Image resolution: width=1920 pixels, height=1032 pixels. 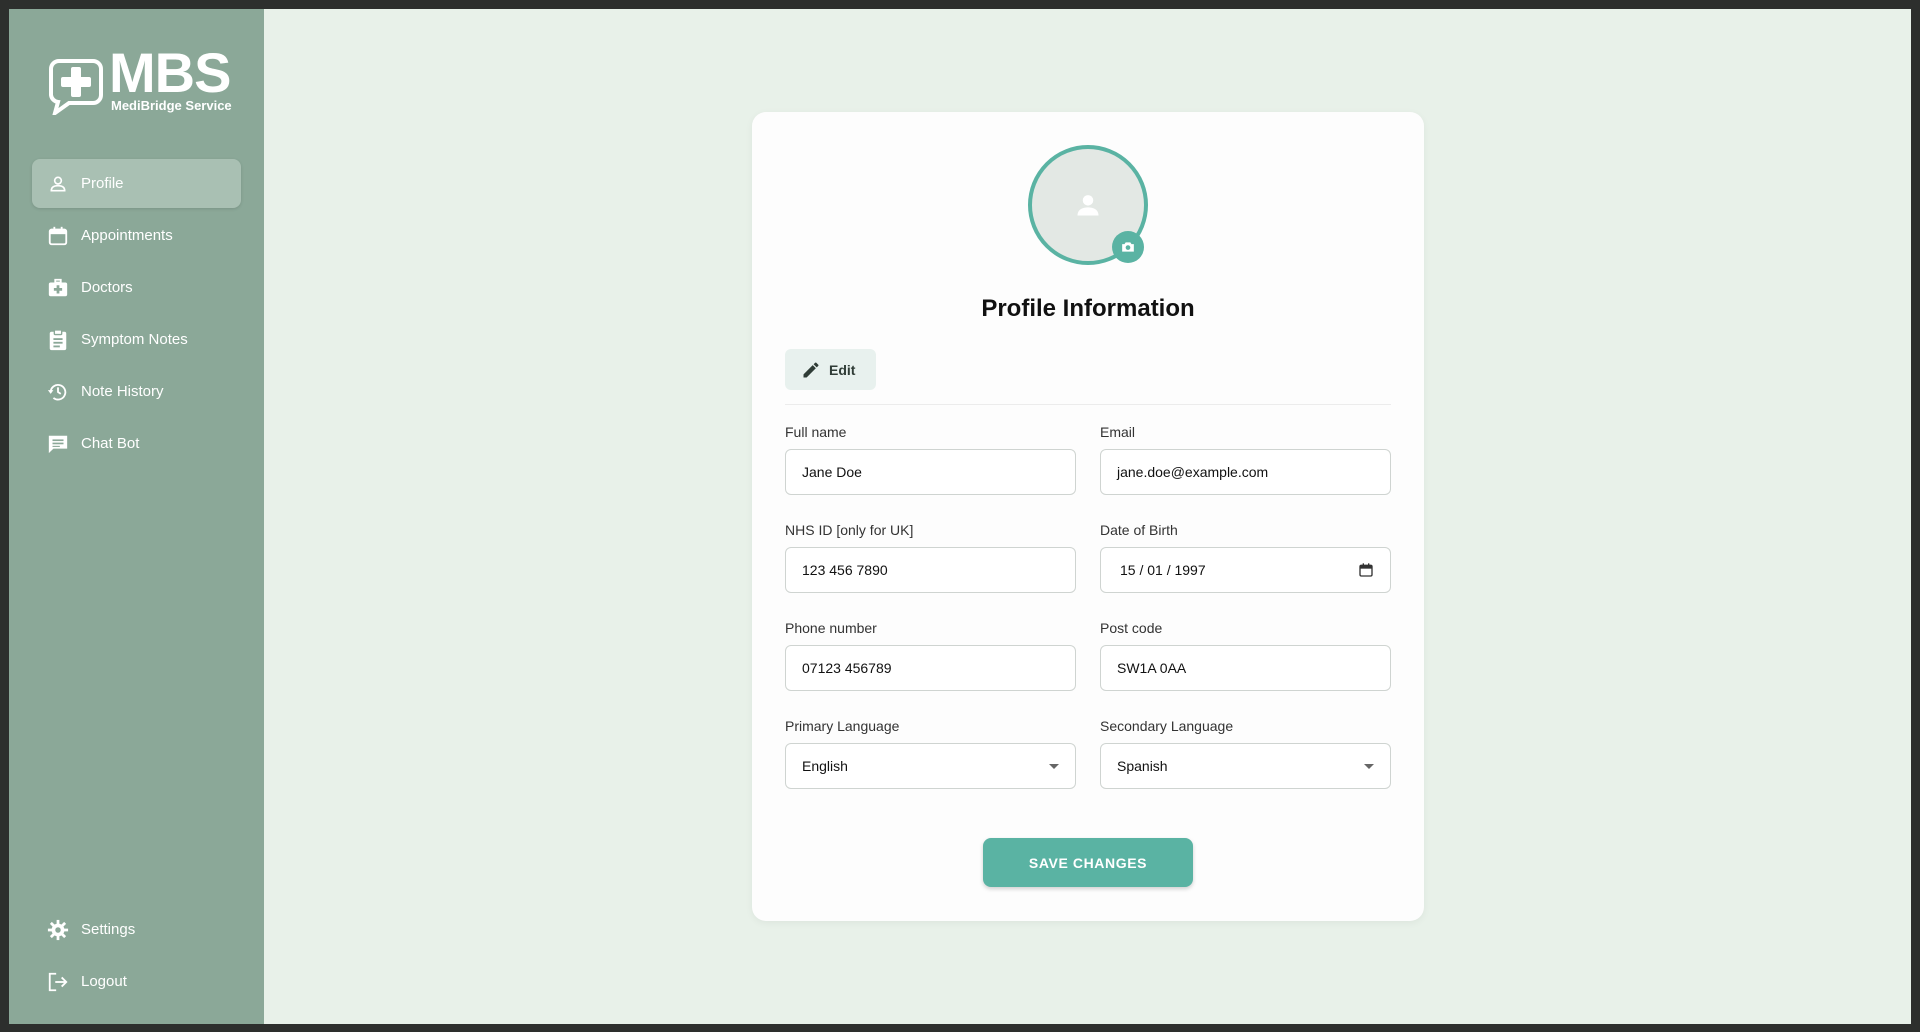 I want to click on nhs-id-field: 123 456 7890, so click(x=930, y=570).